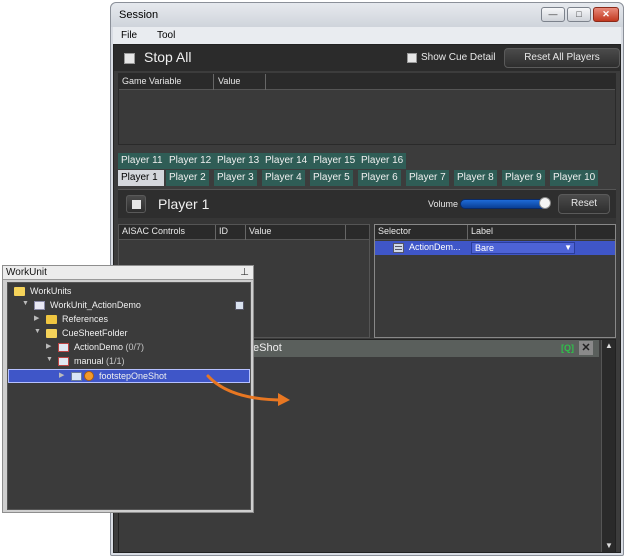 The width and height of the screenshot is (626, 558). Describe the element at coordinates (286, 161) in the screenshot. I see `tab-player-14: Player 14` at that location.